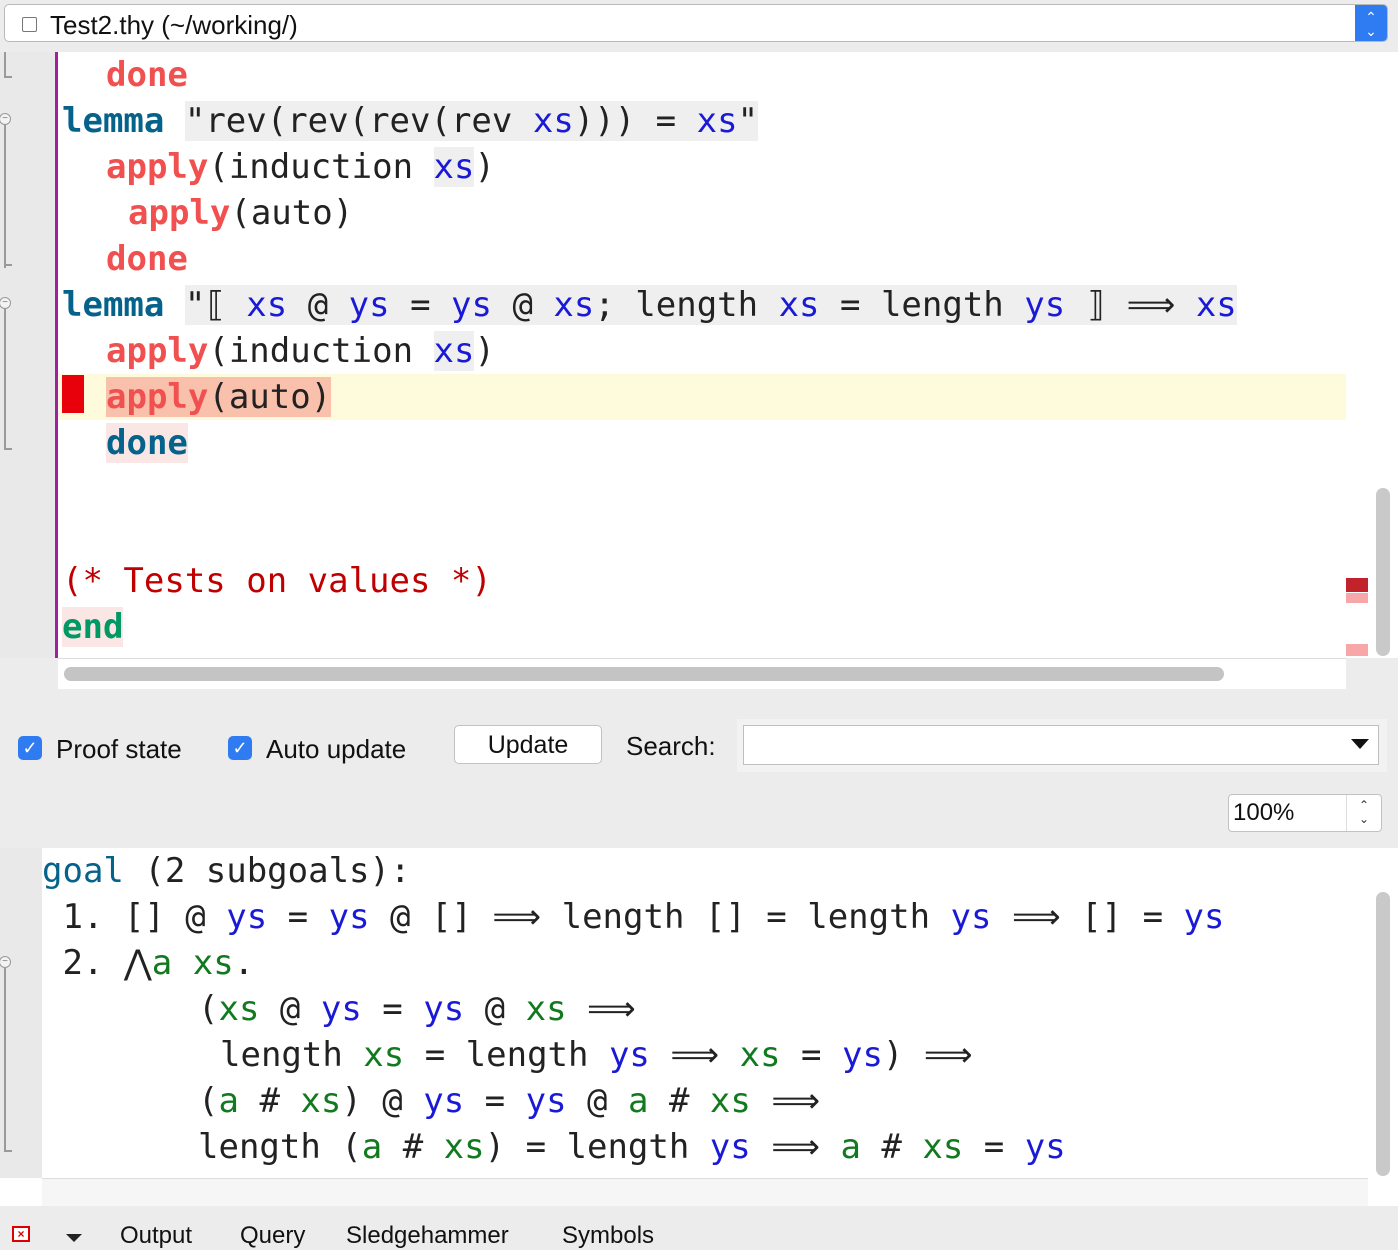 The width and height of the screenshot is (1398, 1250). Describe the element at coordinates (272, 1236) in the screenshot. I see `tab-query: Query` at that location.